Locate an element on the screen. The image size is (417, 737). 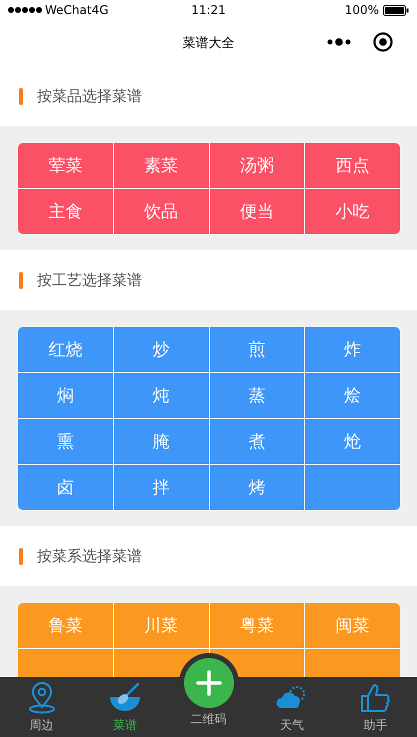
category-item: 素菜 is located at coordinates (161, 165).